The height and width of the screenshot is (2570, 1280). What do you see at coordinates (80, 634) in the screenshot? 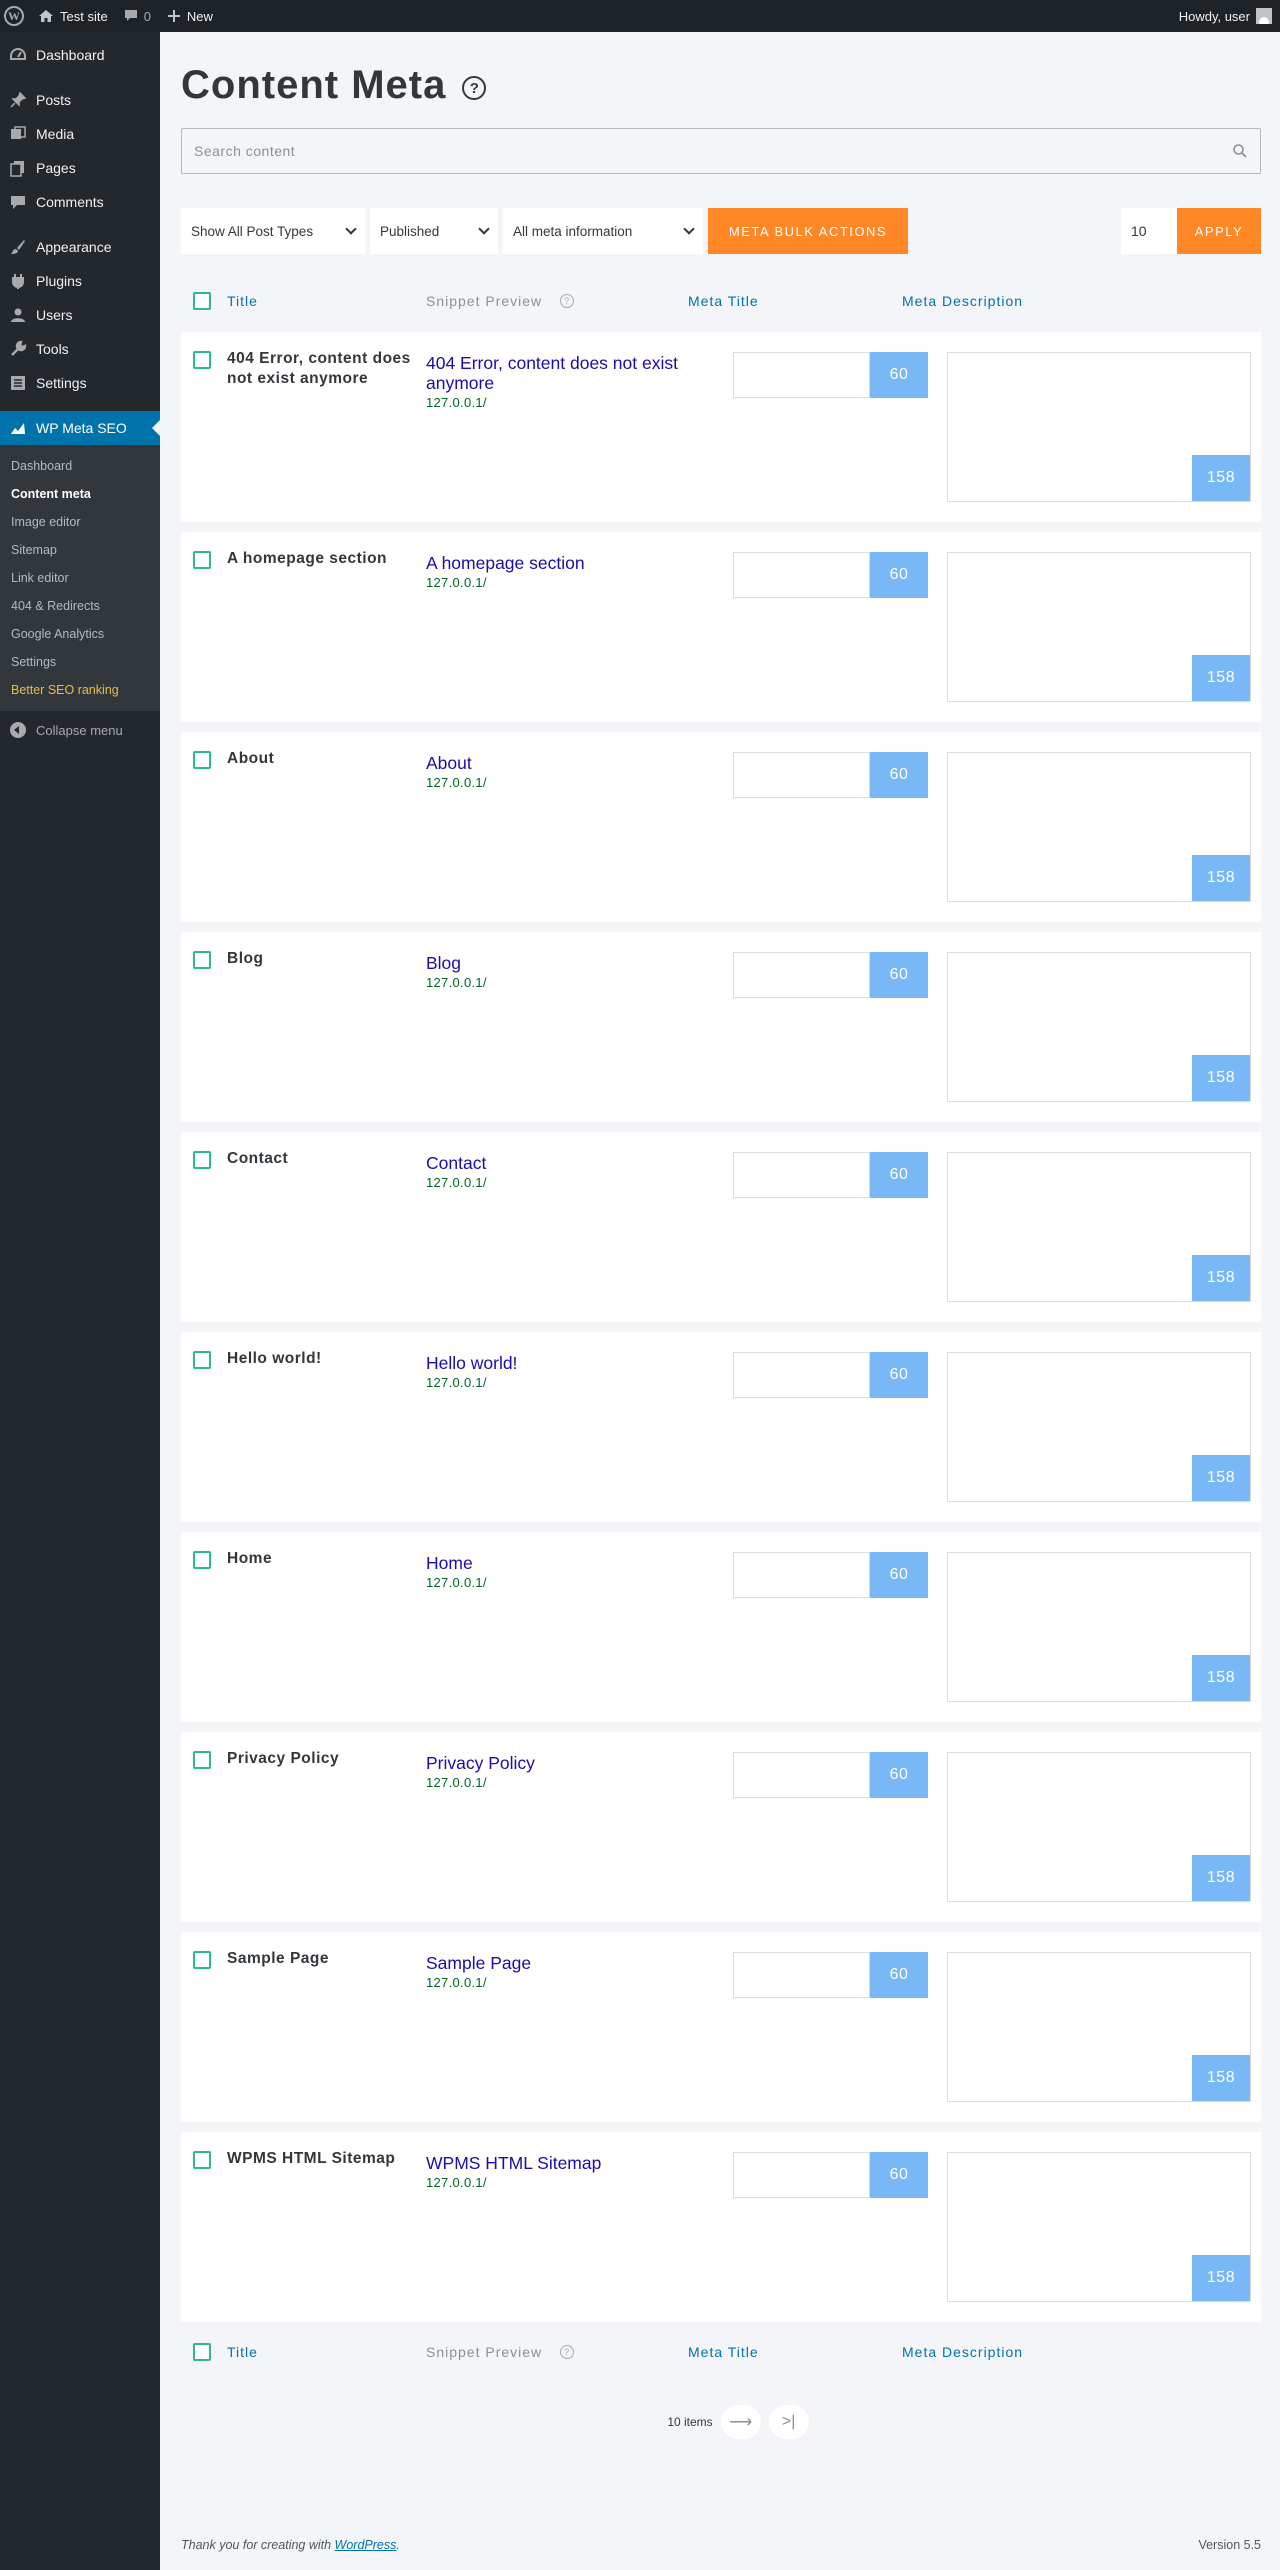
I see `submenu-google-analytics: Google Analytics` at bounding box center [80, 634].